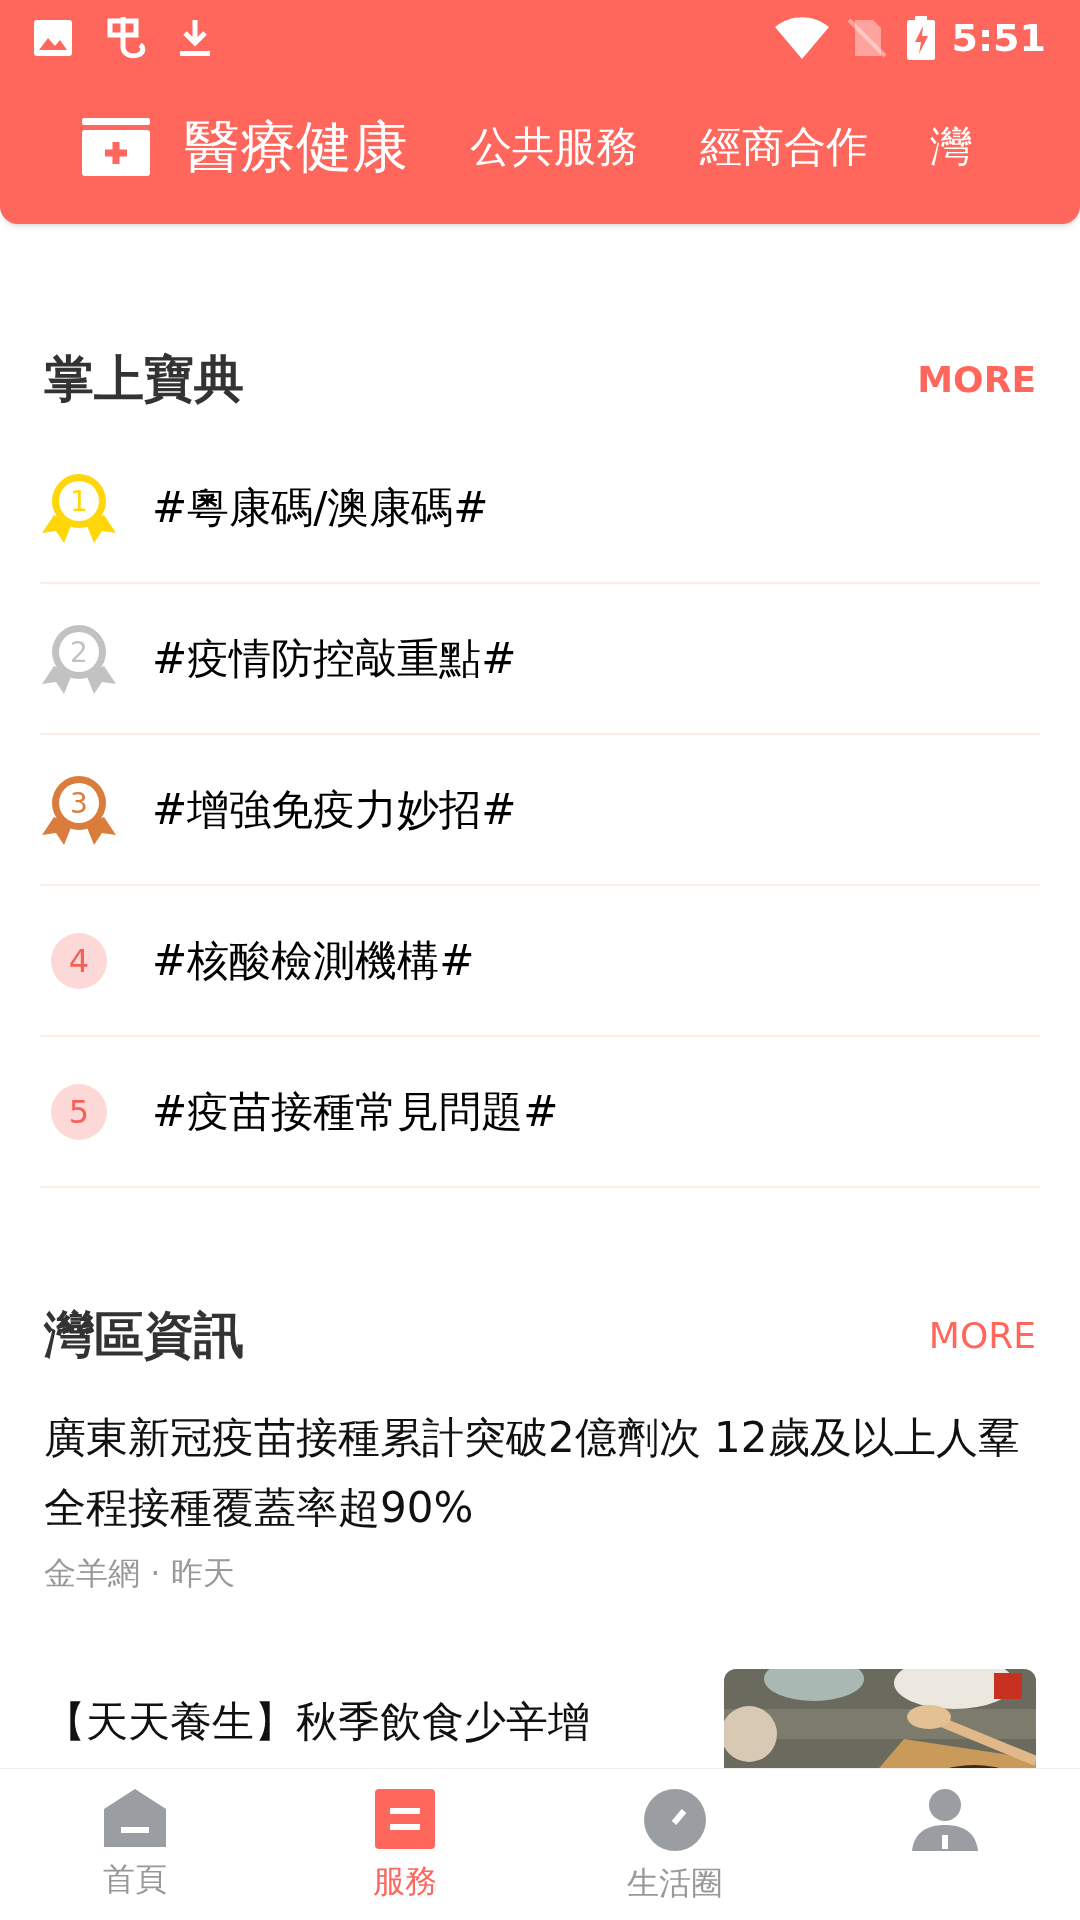  I want to click on topic-title: #核酸檢測機構#, so click(313, 961).